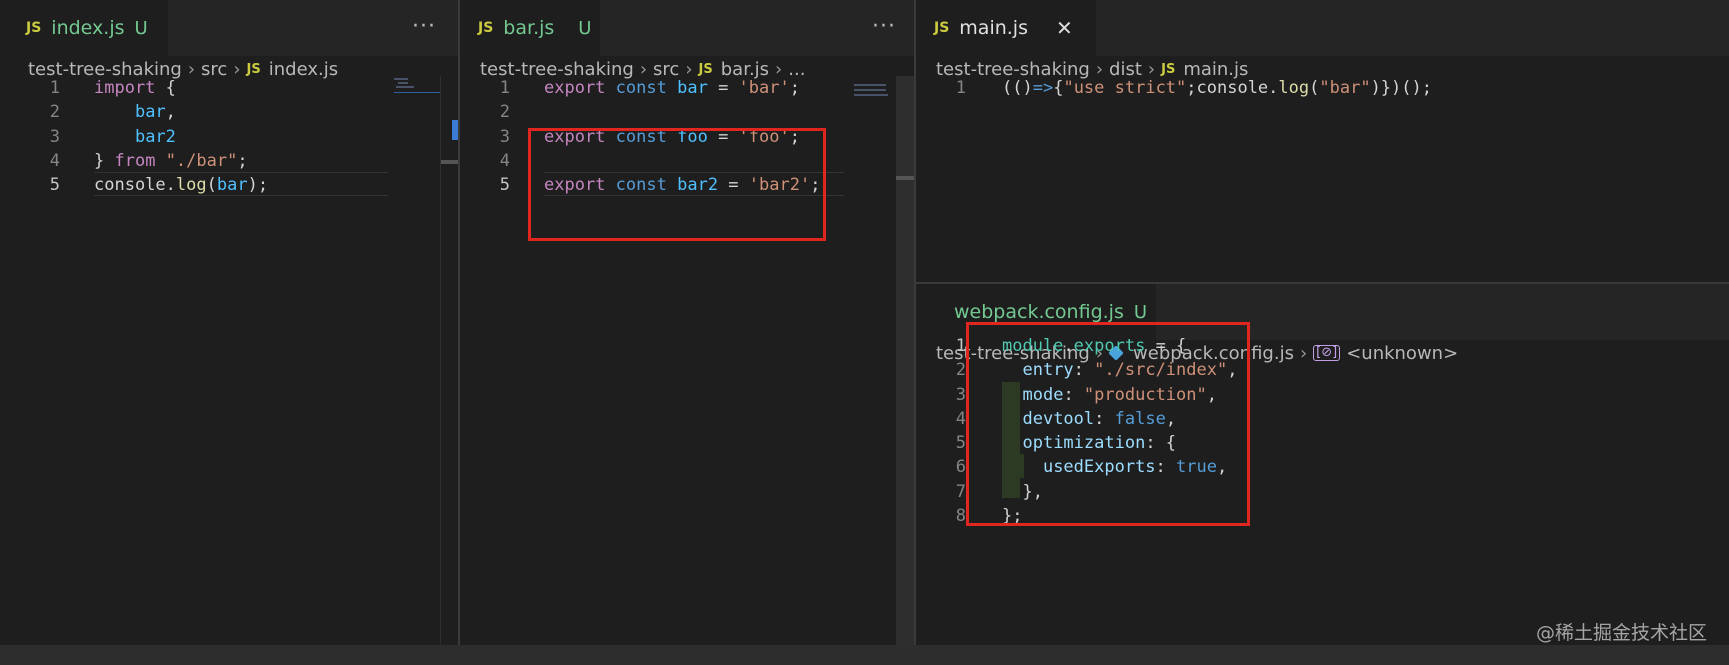 This screenshot has height=665, width=1729. What do you see at coordinates (934, 312) in the screenshot?
I see `webpack-cube-icon` at bounding box center [934, 312].